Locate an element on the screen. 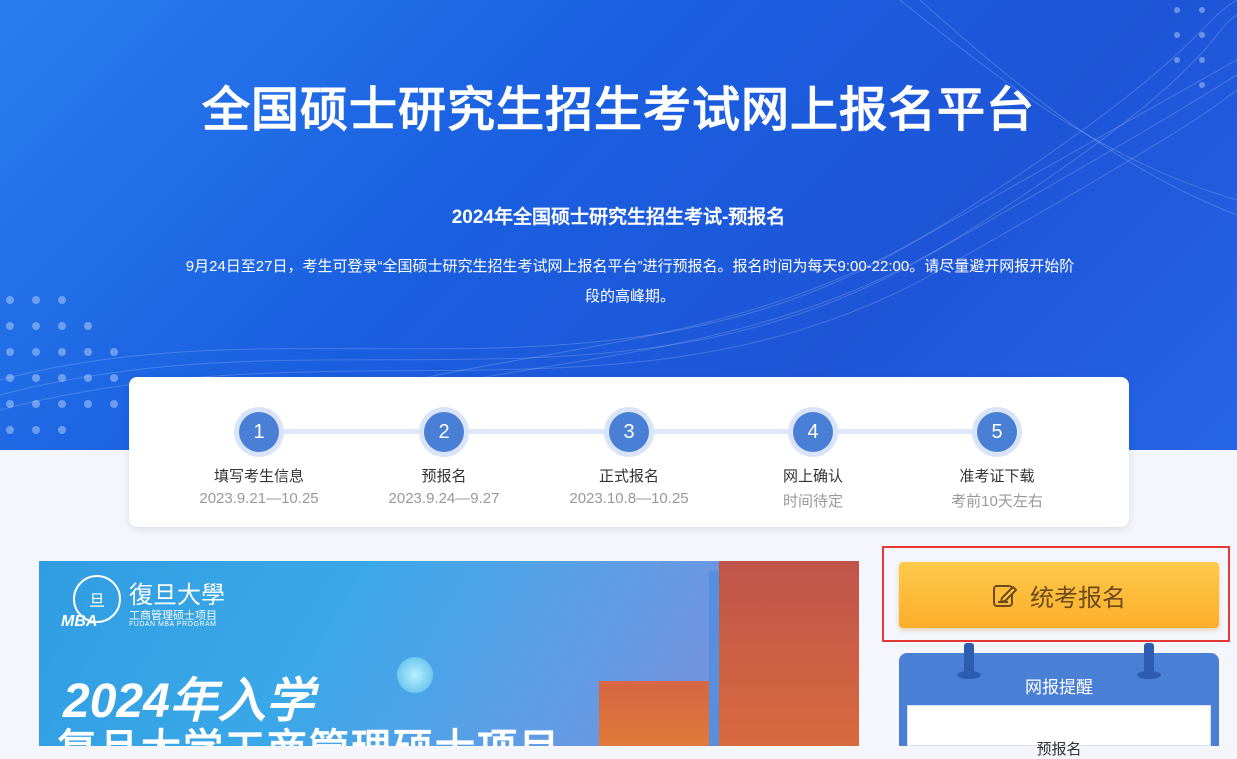  register-button-label: 统考报名 is located at coordinates (1078, 598).